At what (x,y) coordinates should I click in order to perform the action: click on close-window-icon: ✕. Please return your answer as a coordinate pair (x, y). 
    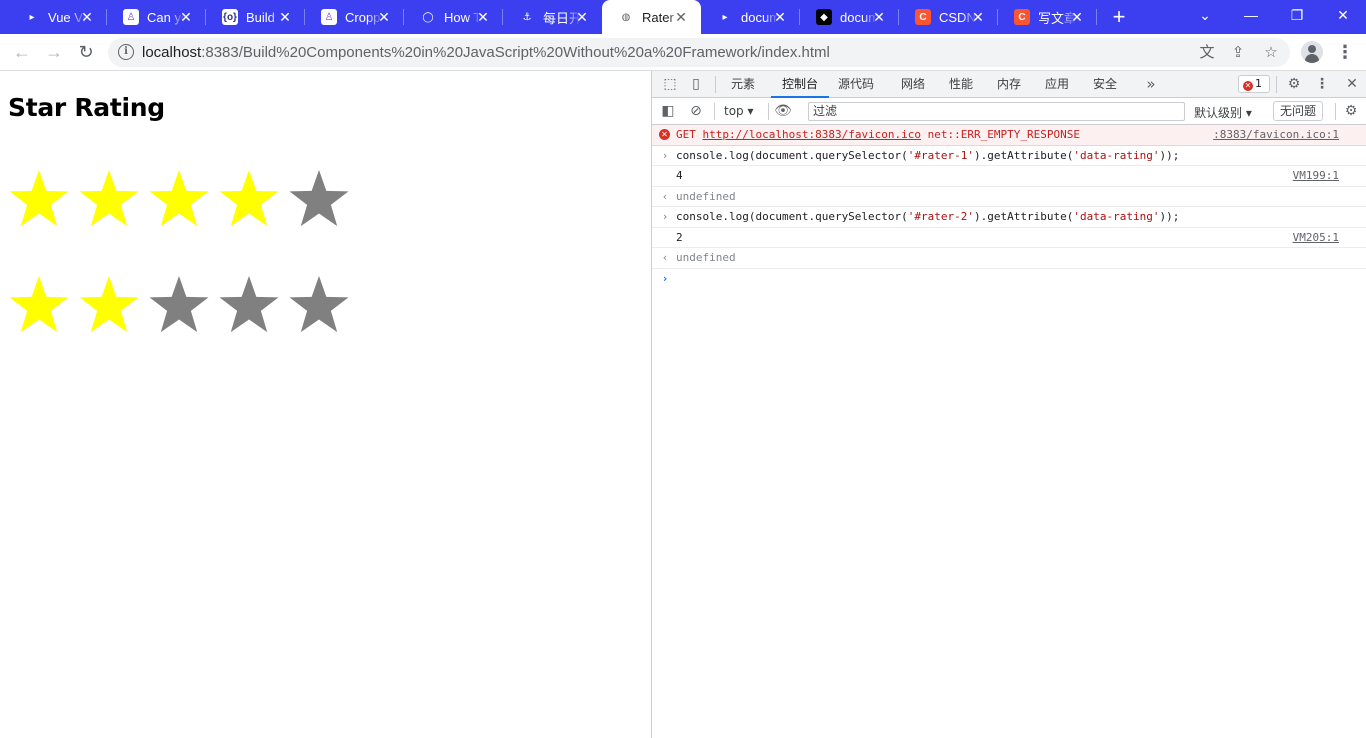
    Looking at the image, I should click on (1343, 17).